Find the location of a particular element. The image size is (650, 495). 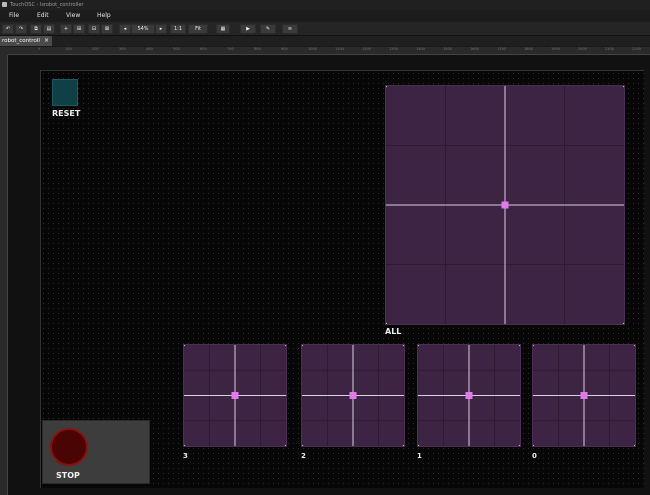

zoom-out-button: ◂ is located at coordinates (125, 29).